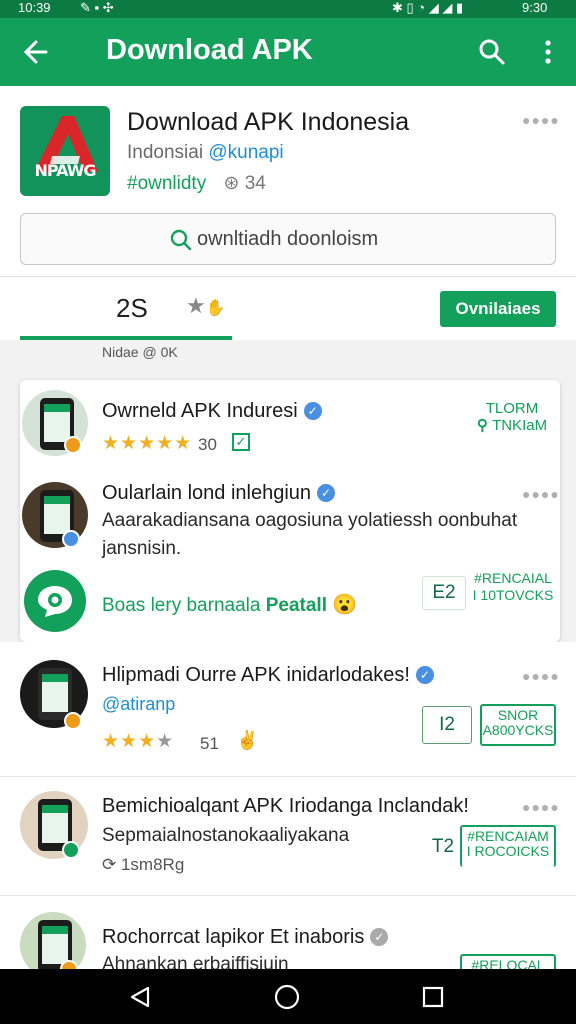  What do you see at coordinates (132, 308) in the screenshot?
I see `tab-count: 2S` at bounding box center [132, 308].